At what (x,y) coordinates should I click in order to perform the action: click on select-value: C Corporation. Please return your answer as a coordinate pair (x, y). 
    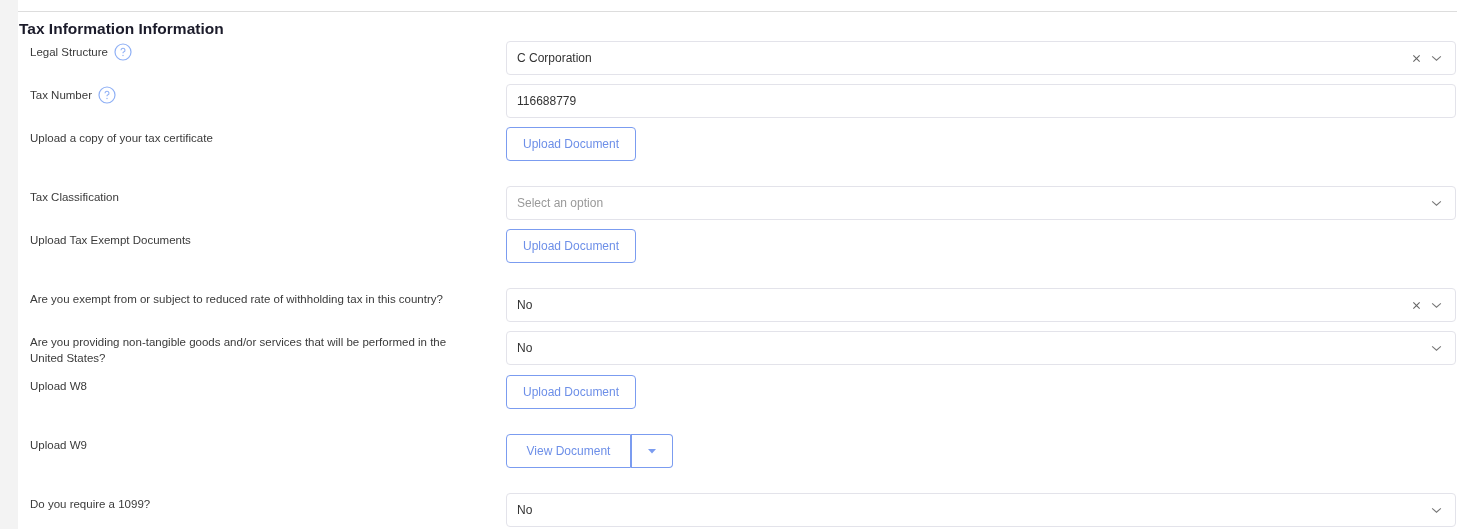
    Looking at the image, I should click on (555, 58).